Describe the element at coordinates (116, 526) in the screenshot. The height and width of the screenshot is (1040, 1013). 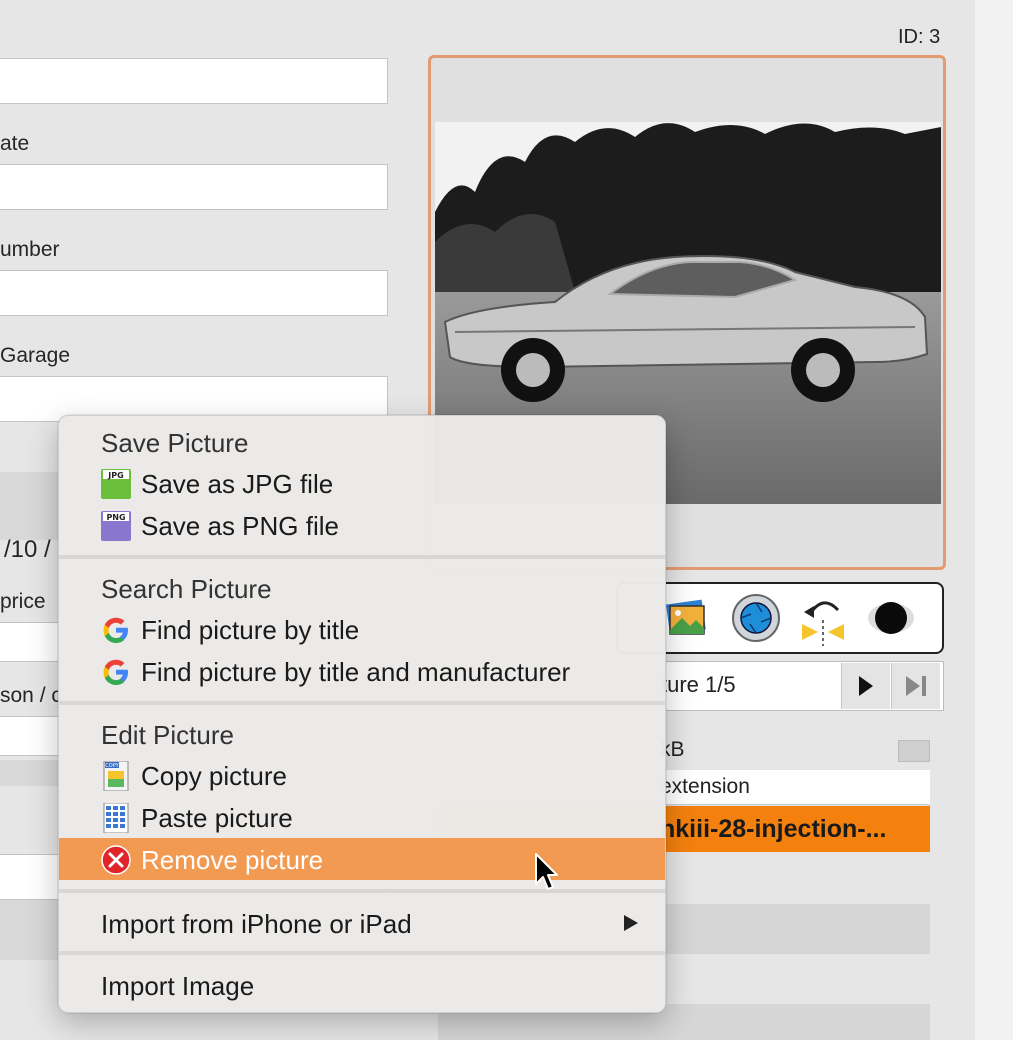
I see `png-file-icon: PNG` at that location.